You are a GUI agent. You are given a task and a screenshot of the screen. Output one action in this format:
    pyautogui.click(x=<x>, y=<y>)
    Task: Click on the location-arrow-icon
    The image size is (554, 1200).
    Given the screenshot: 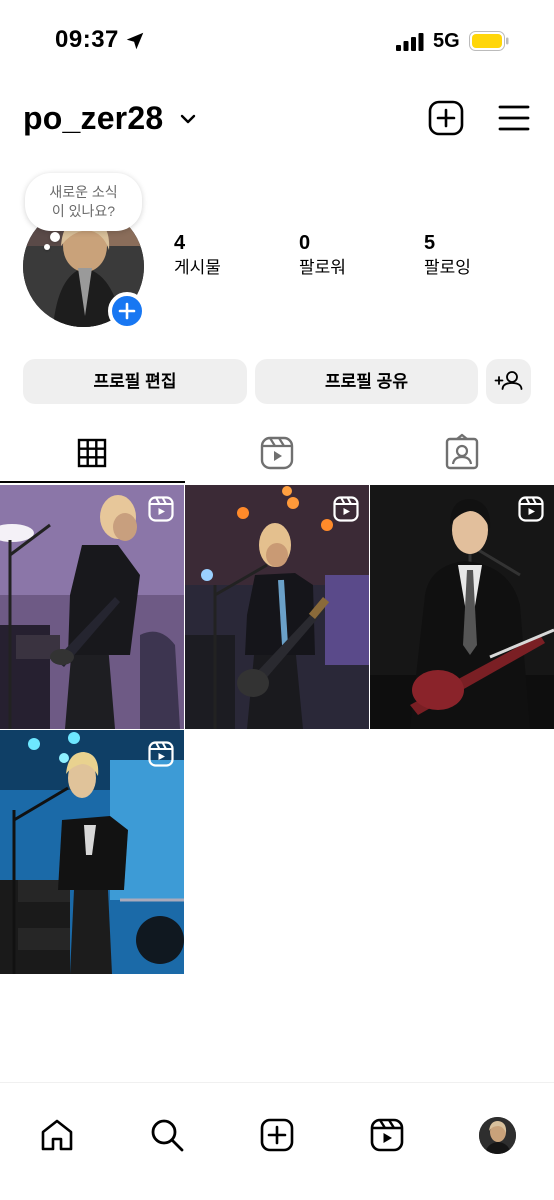 What is the action you would take?
    pyautogui.click(x=135, y=41)
    